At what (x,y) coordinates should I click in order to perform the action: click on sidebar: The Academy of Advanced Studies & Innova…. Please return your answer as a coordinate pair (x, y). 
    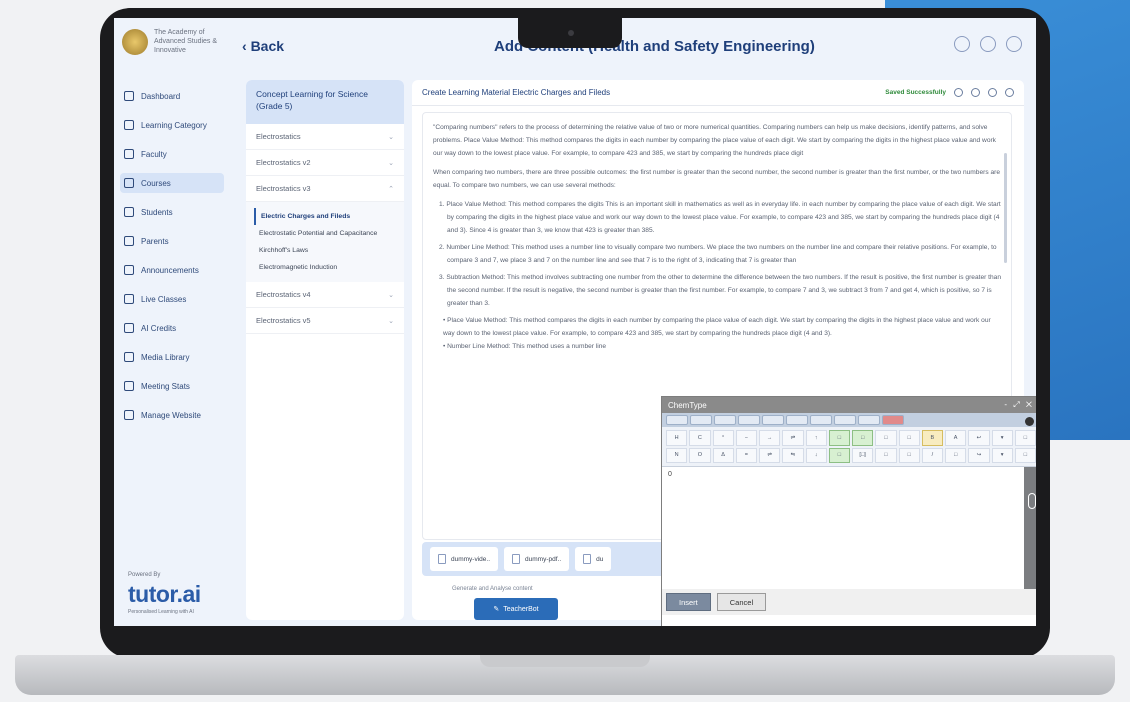
    Looking at the image, I should click on (171, 322).